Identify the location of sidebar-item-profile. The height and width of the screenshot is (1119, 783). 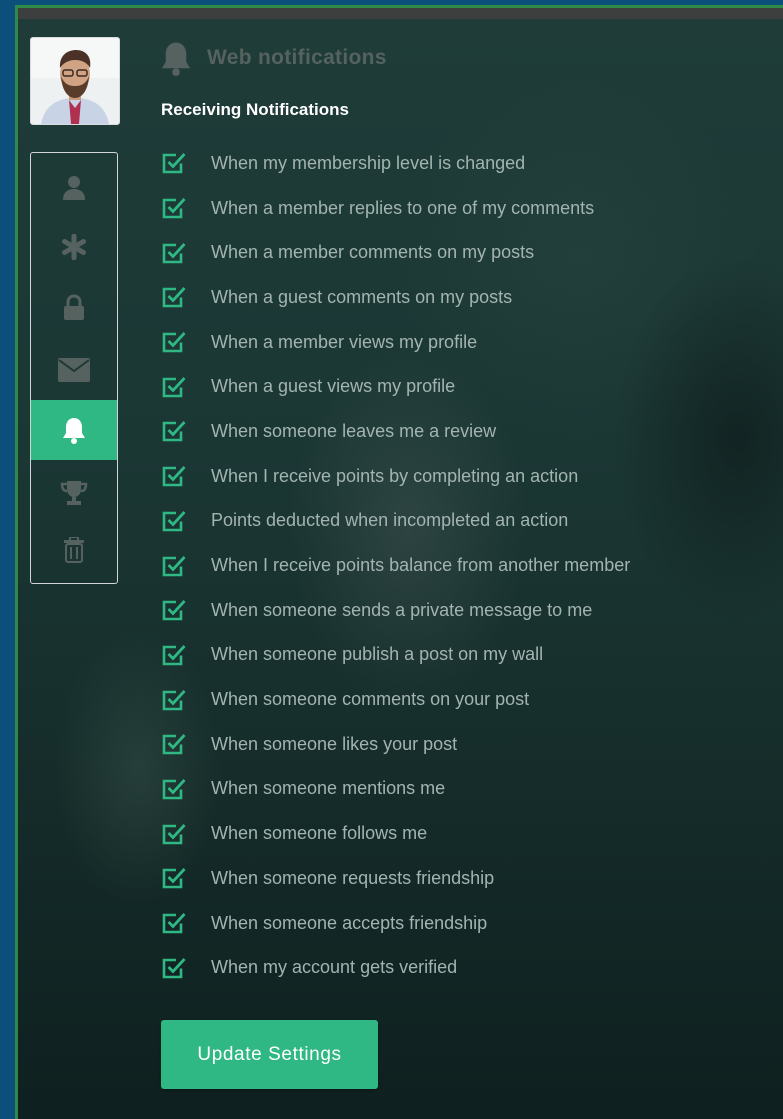
(74, 187).